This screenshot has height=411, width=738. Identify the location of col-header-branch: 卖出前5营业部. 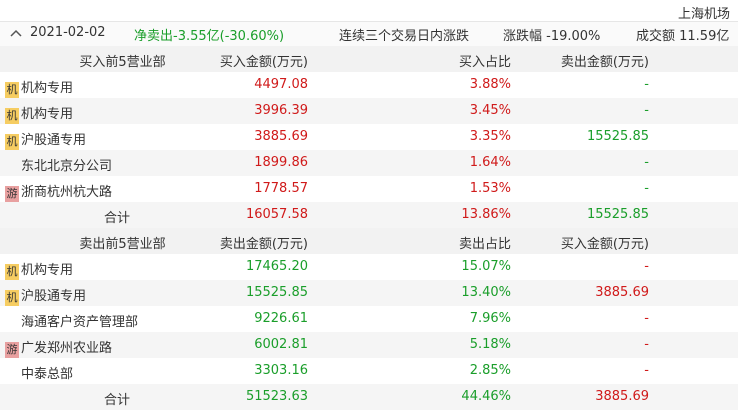
(122, 244).